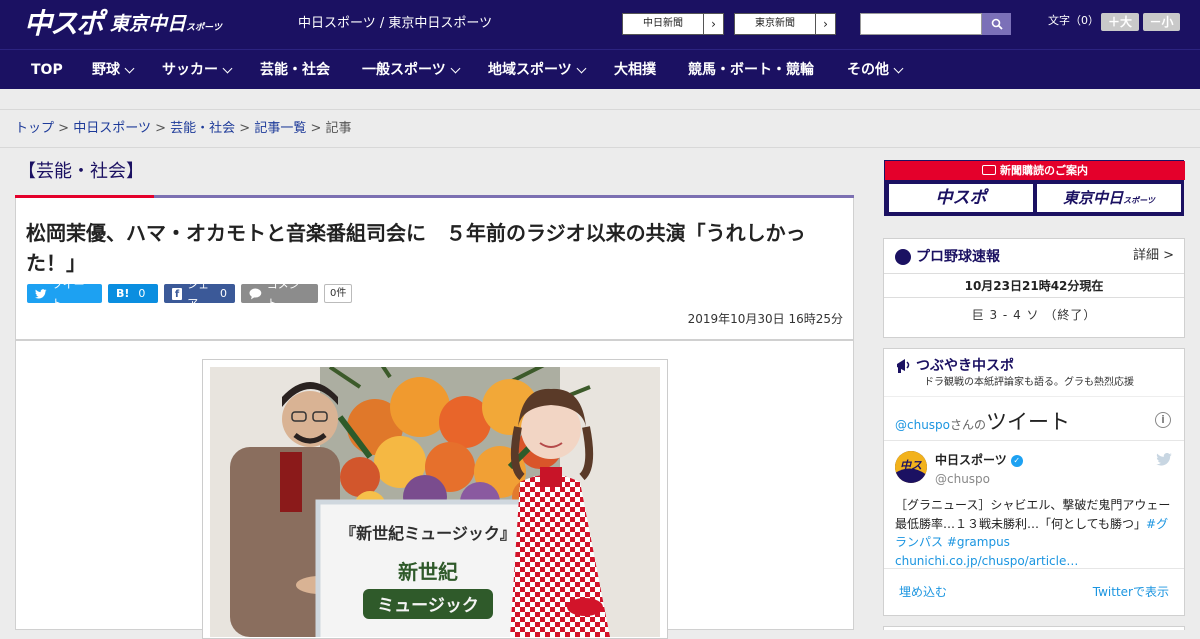 This screenshot has width=1200, height=639. I want to click on svg-text: 中ス, so click(911, 465).